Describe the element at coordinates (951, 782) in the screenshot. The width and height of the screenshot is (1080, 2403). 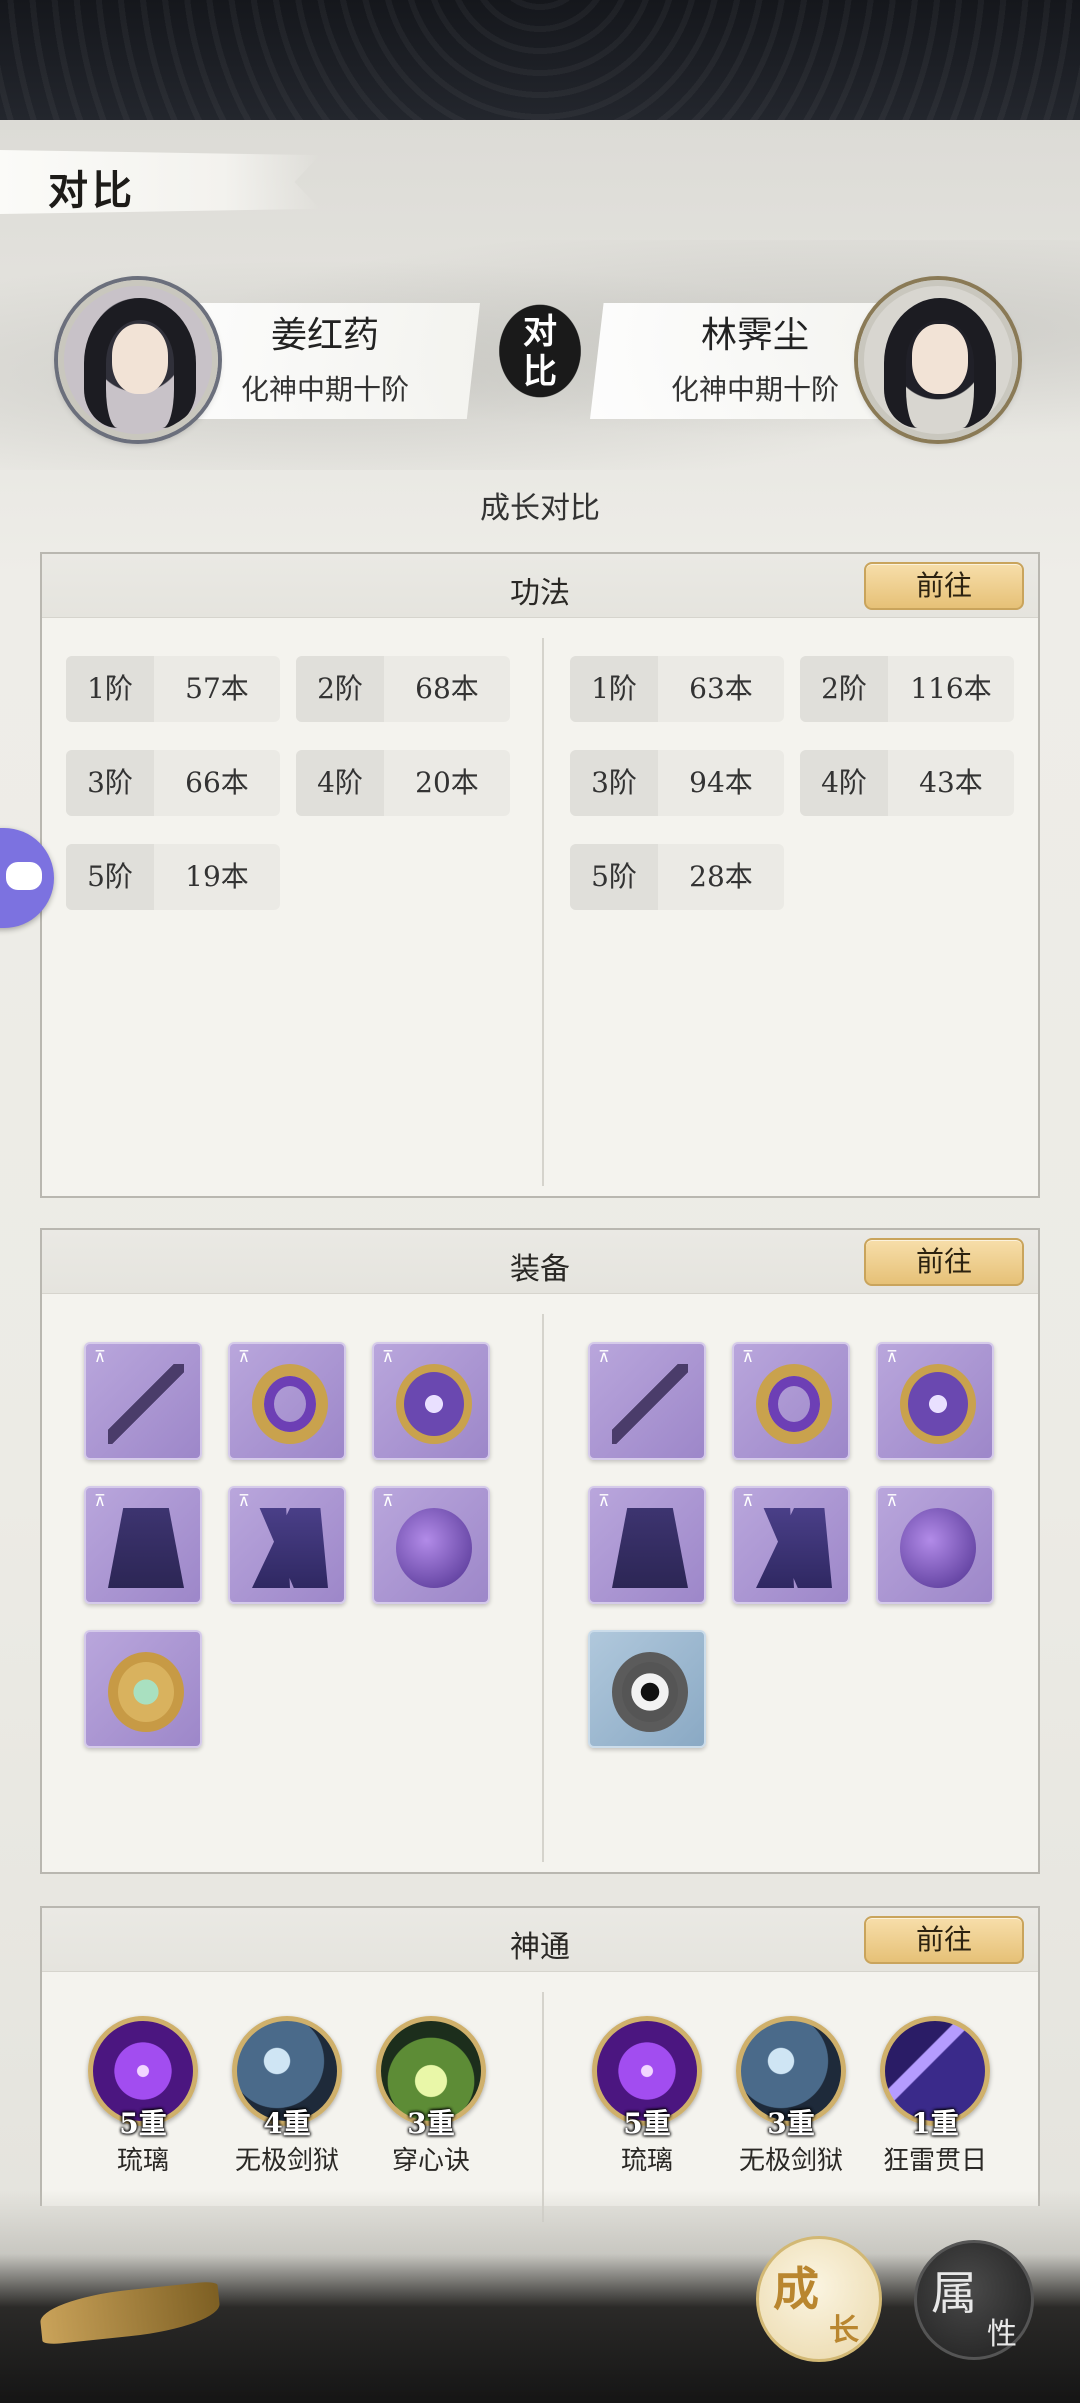
I see `tier-count: 43本` at that location.